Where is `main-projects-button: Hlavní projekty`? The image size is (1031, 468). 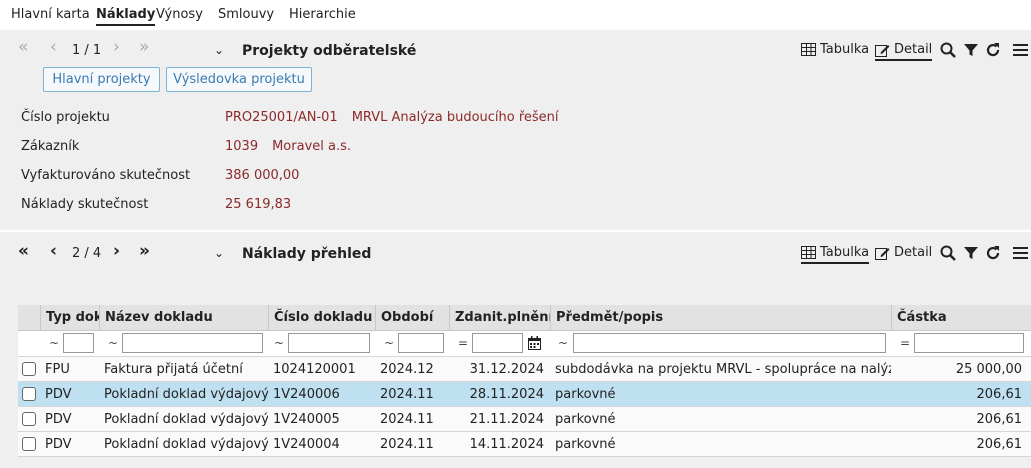 main-projects-button: Hlavní projekty is located at coordinates (101, 79).